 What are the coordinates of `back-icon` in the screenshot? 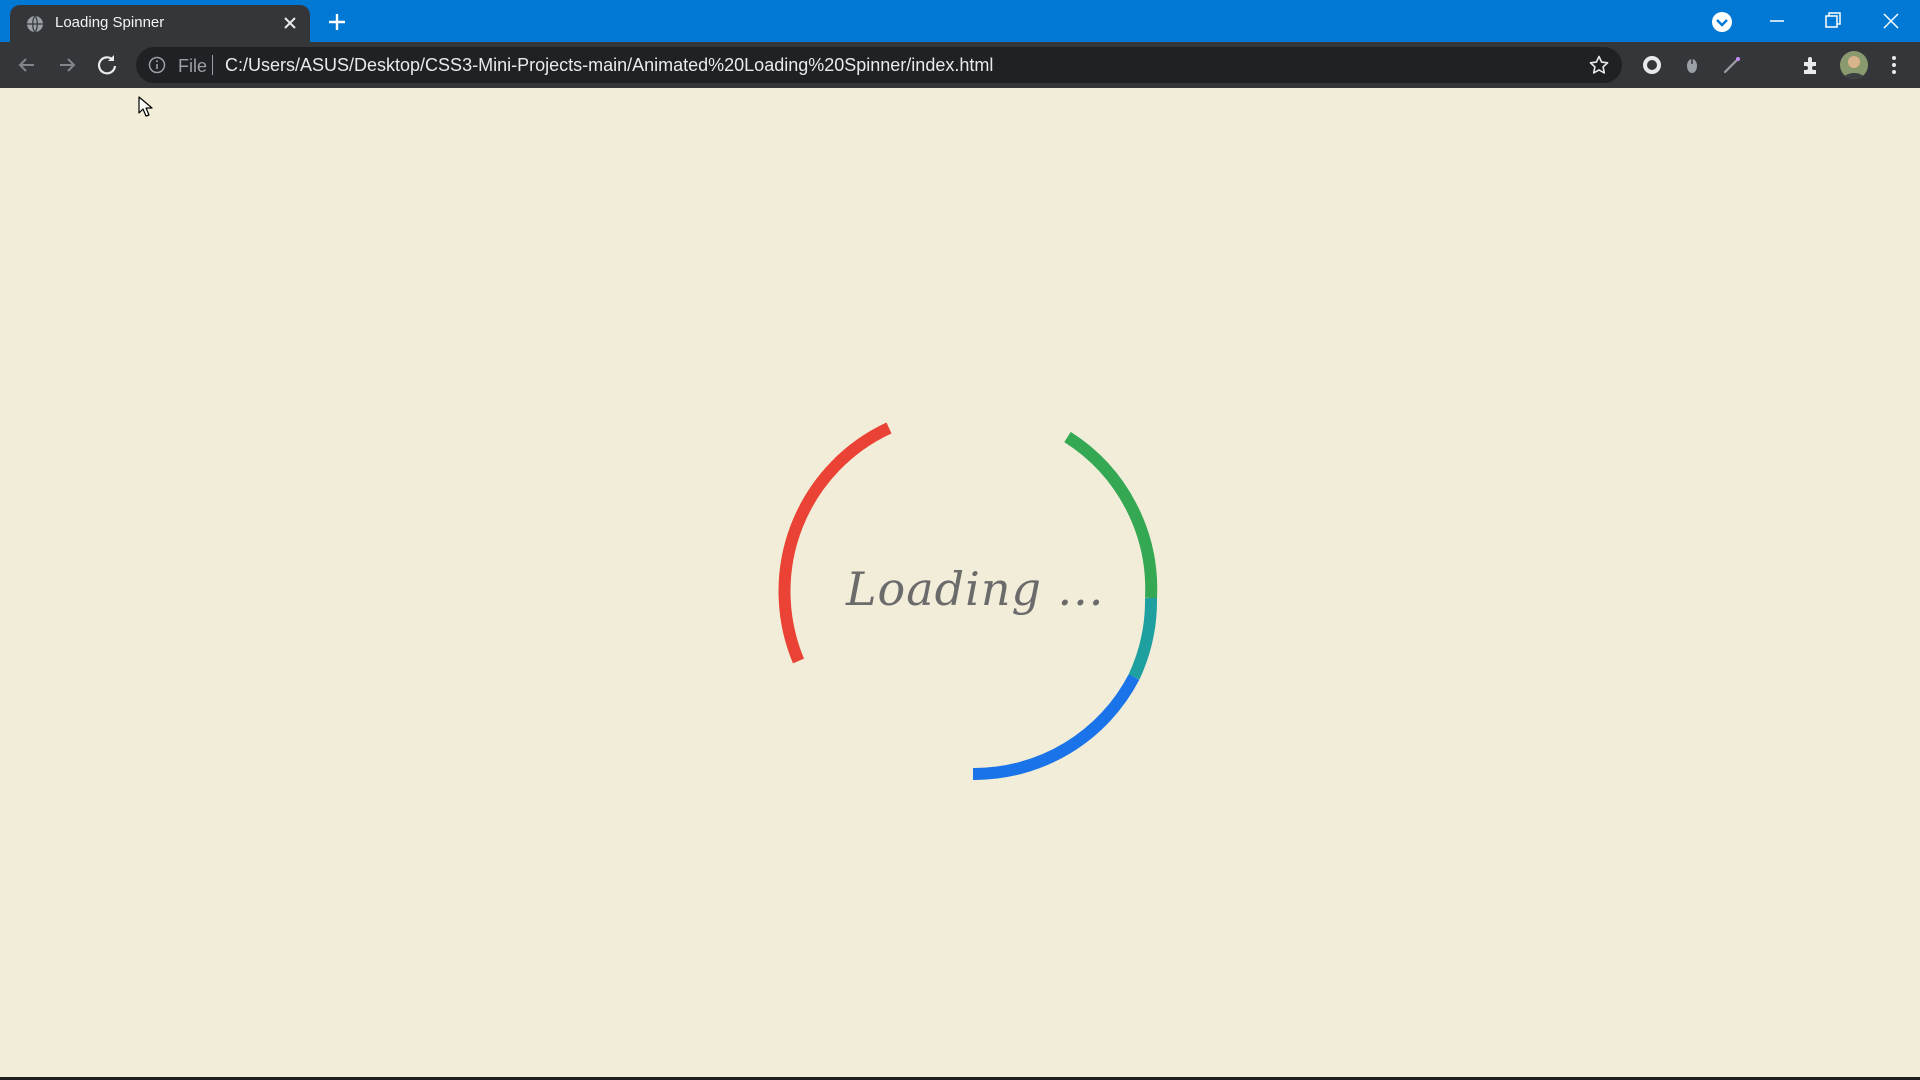 It's located at (27, 65).